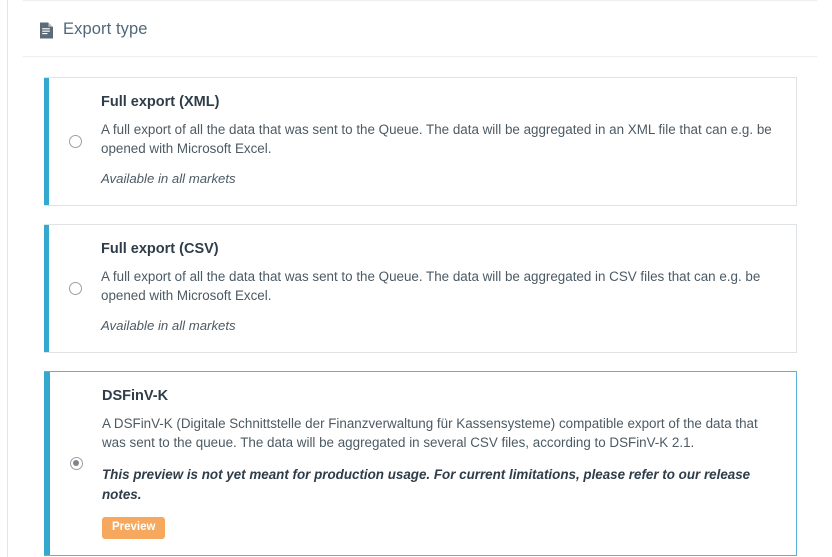 Image resolution: width=832 pixels, height=557 pixels. Describe the element at coordinates (160, 102) in the screenshot. I see `option-title: Full export (XML)` at that location.